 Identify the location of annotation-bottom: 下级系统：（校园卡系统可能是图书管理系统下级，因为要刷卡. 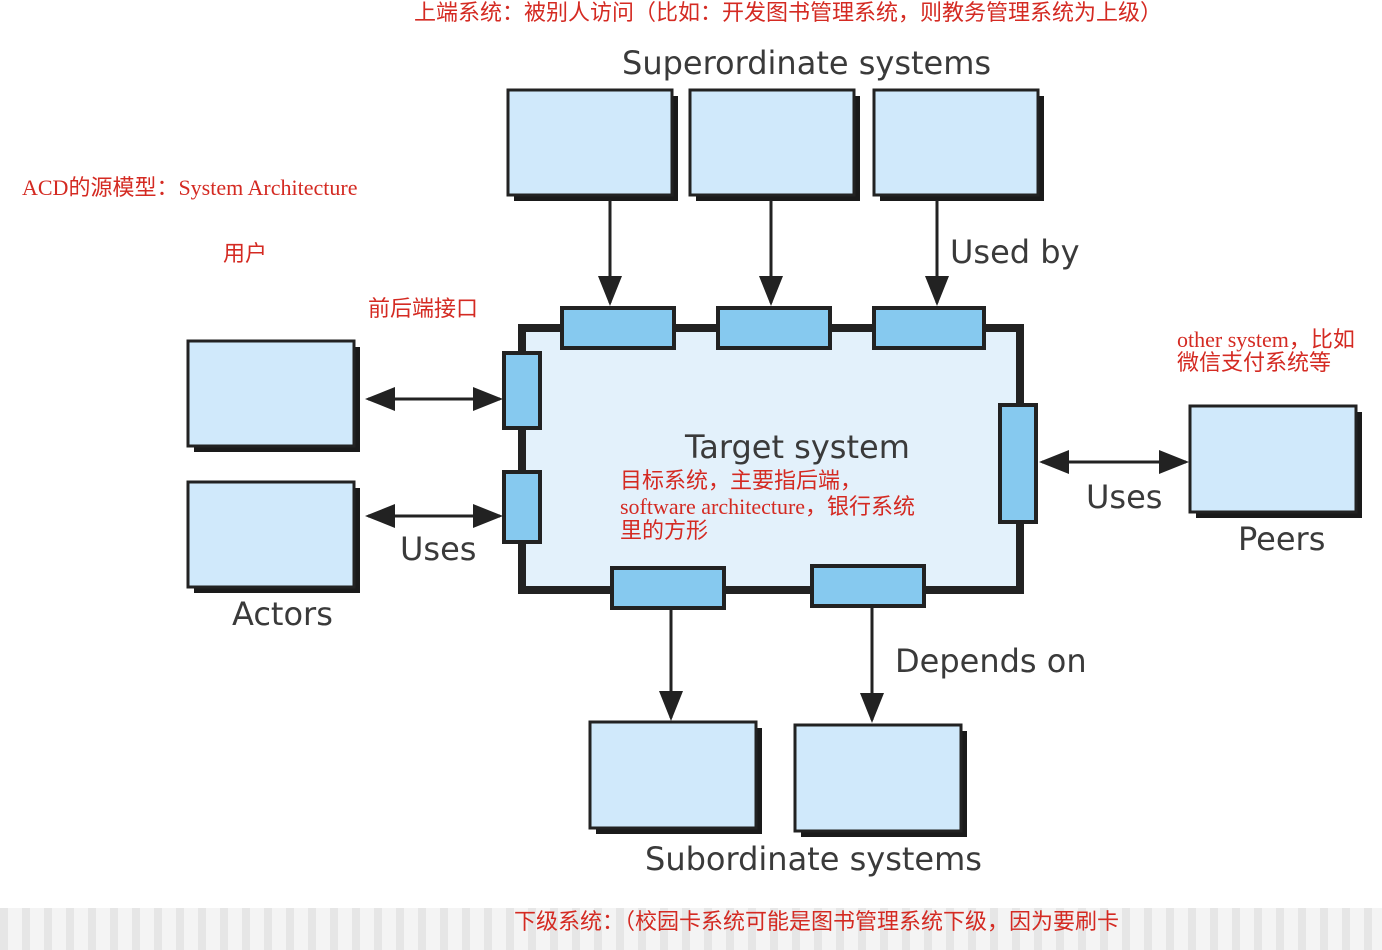
(817, 922).